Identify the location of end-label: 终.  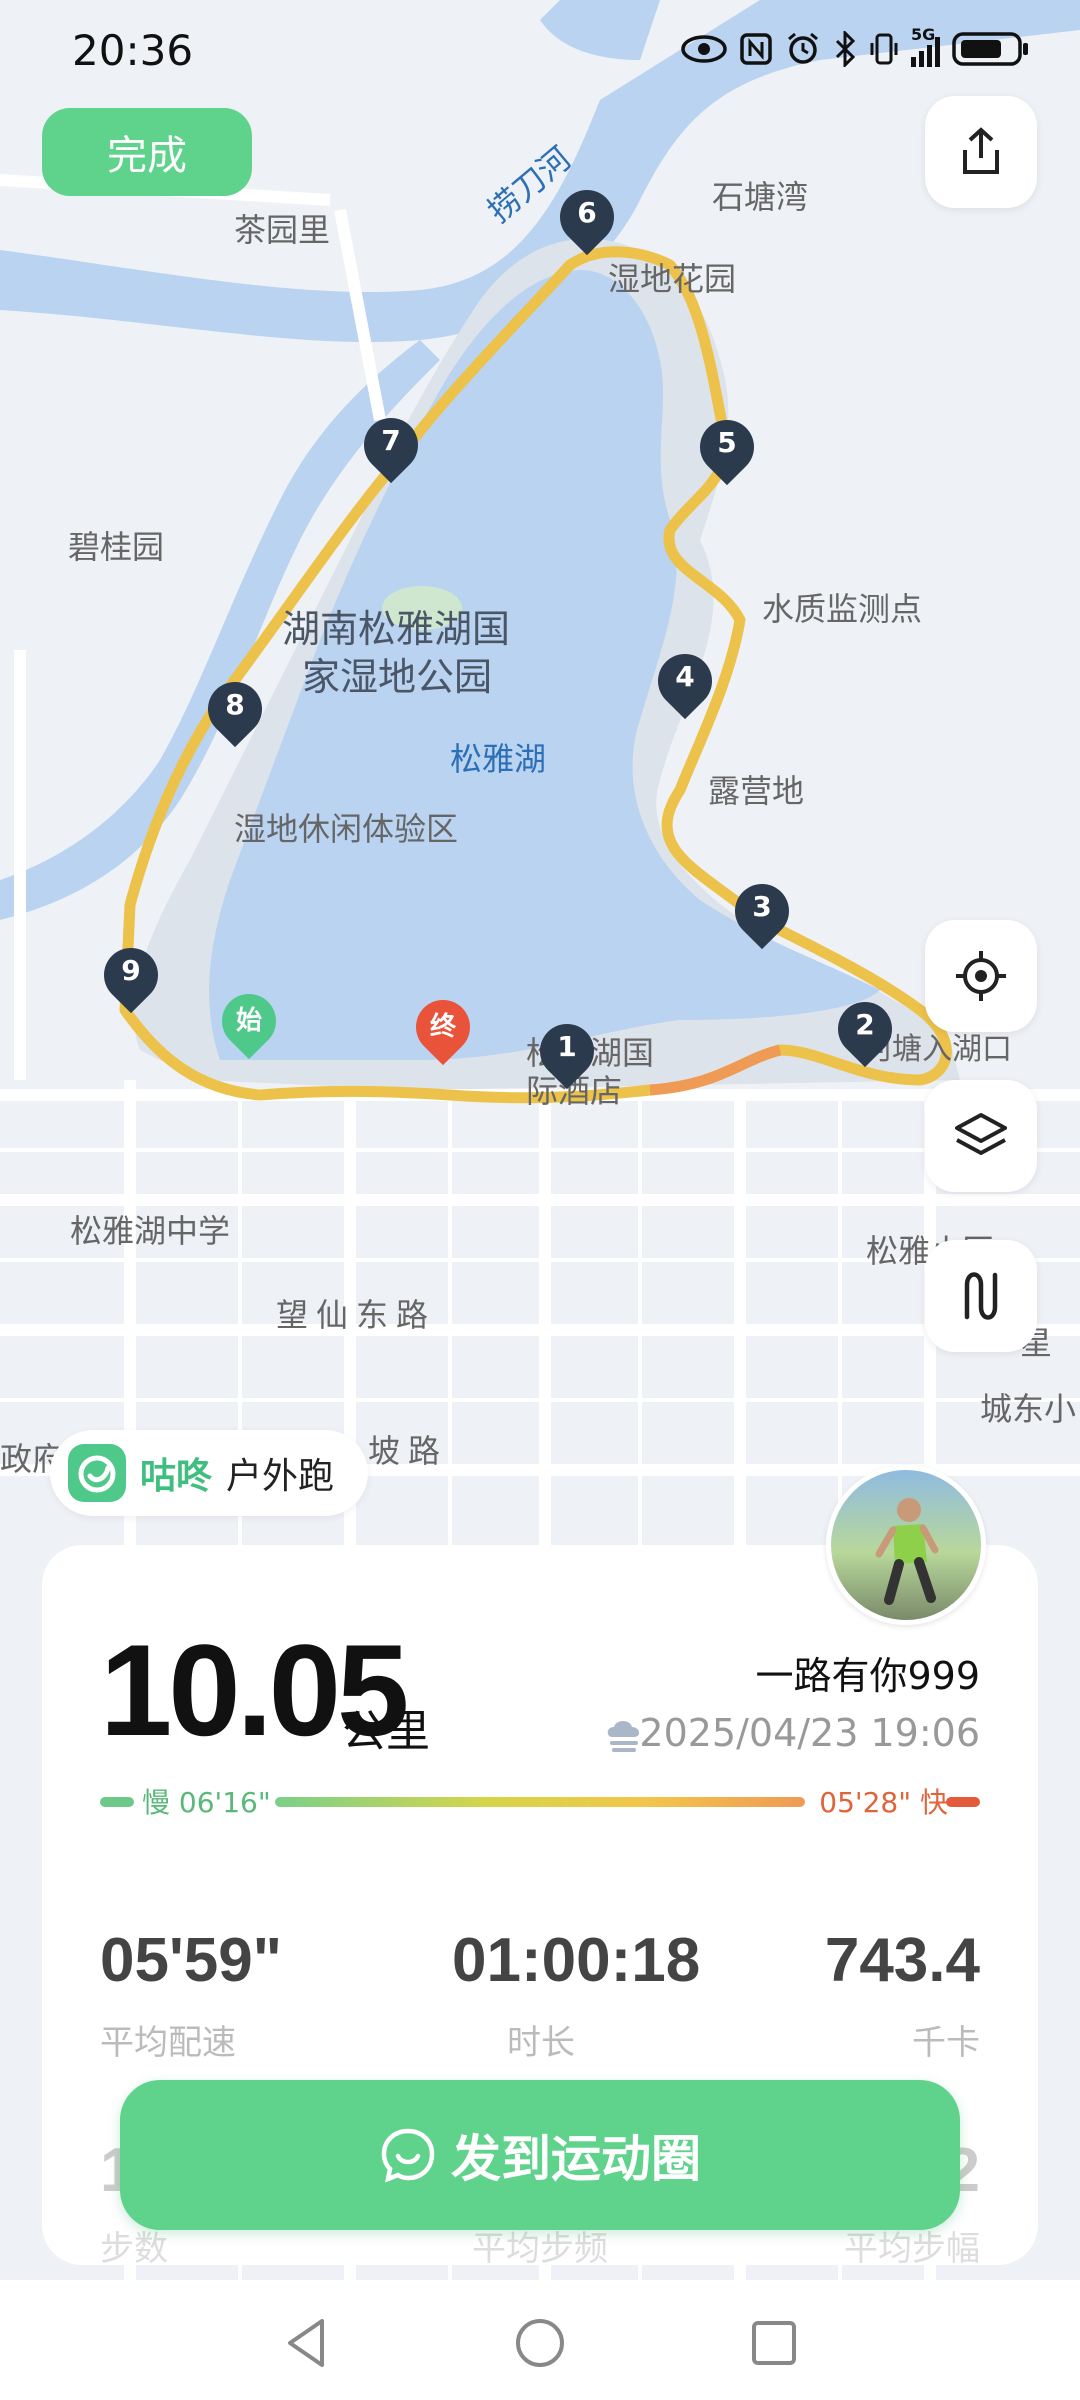
(442, 1027).